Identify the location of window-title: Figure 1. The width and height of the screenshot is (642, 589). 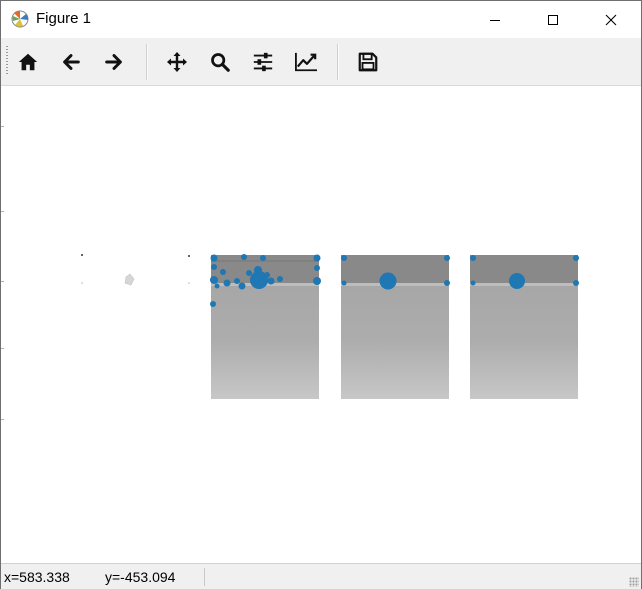
(64, 18).